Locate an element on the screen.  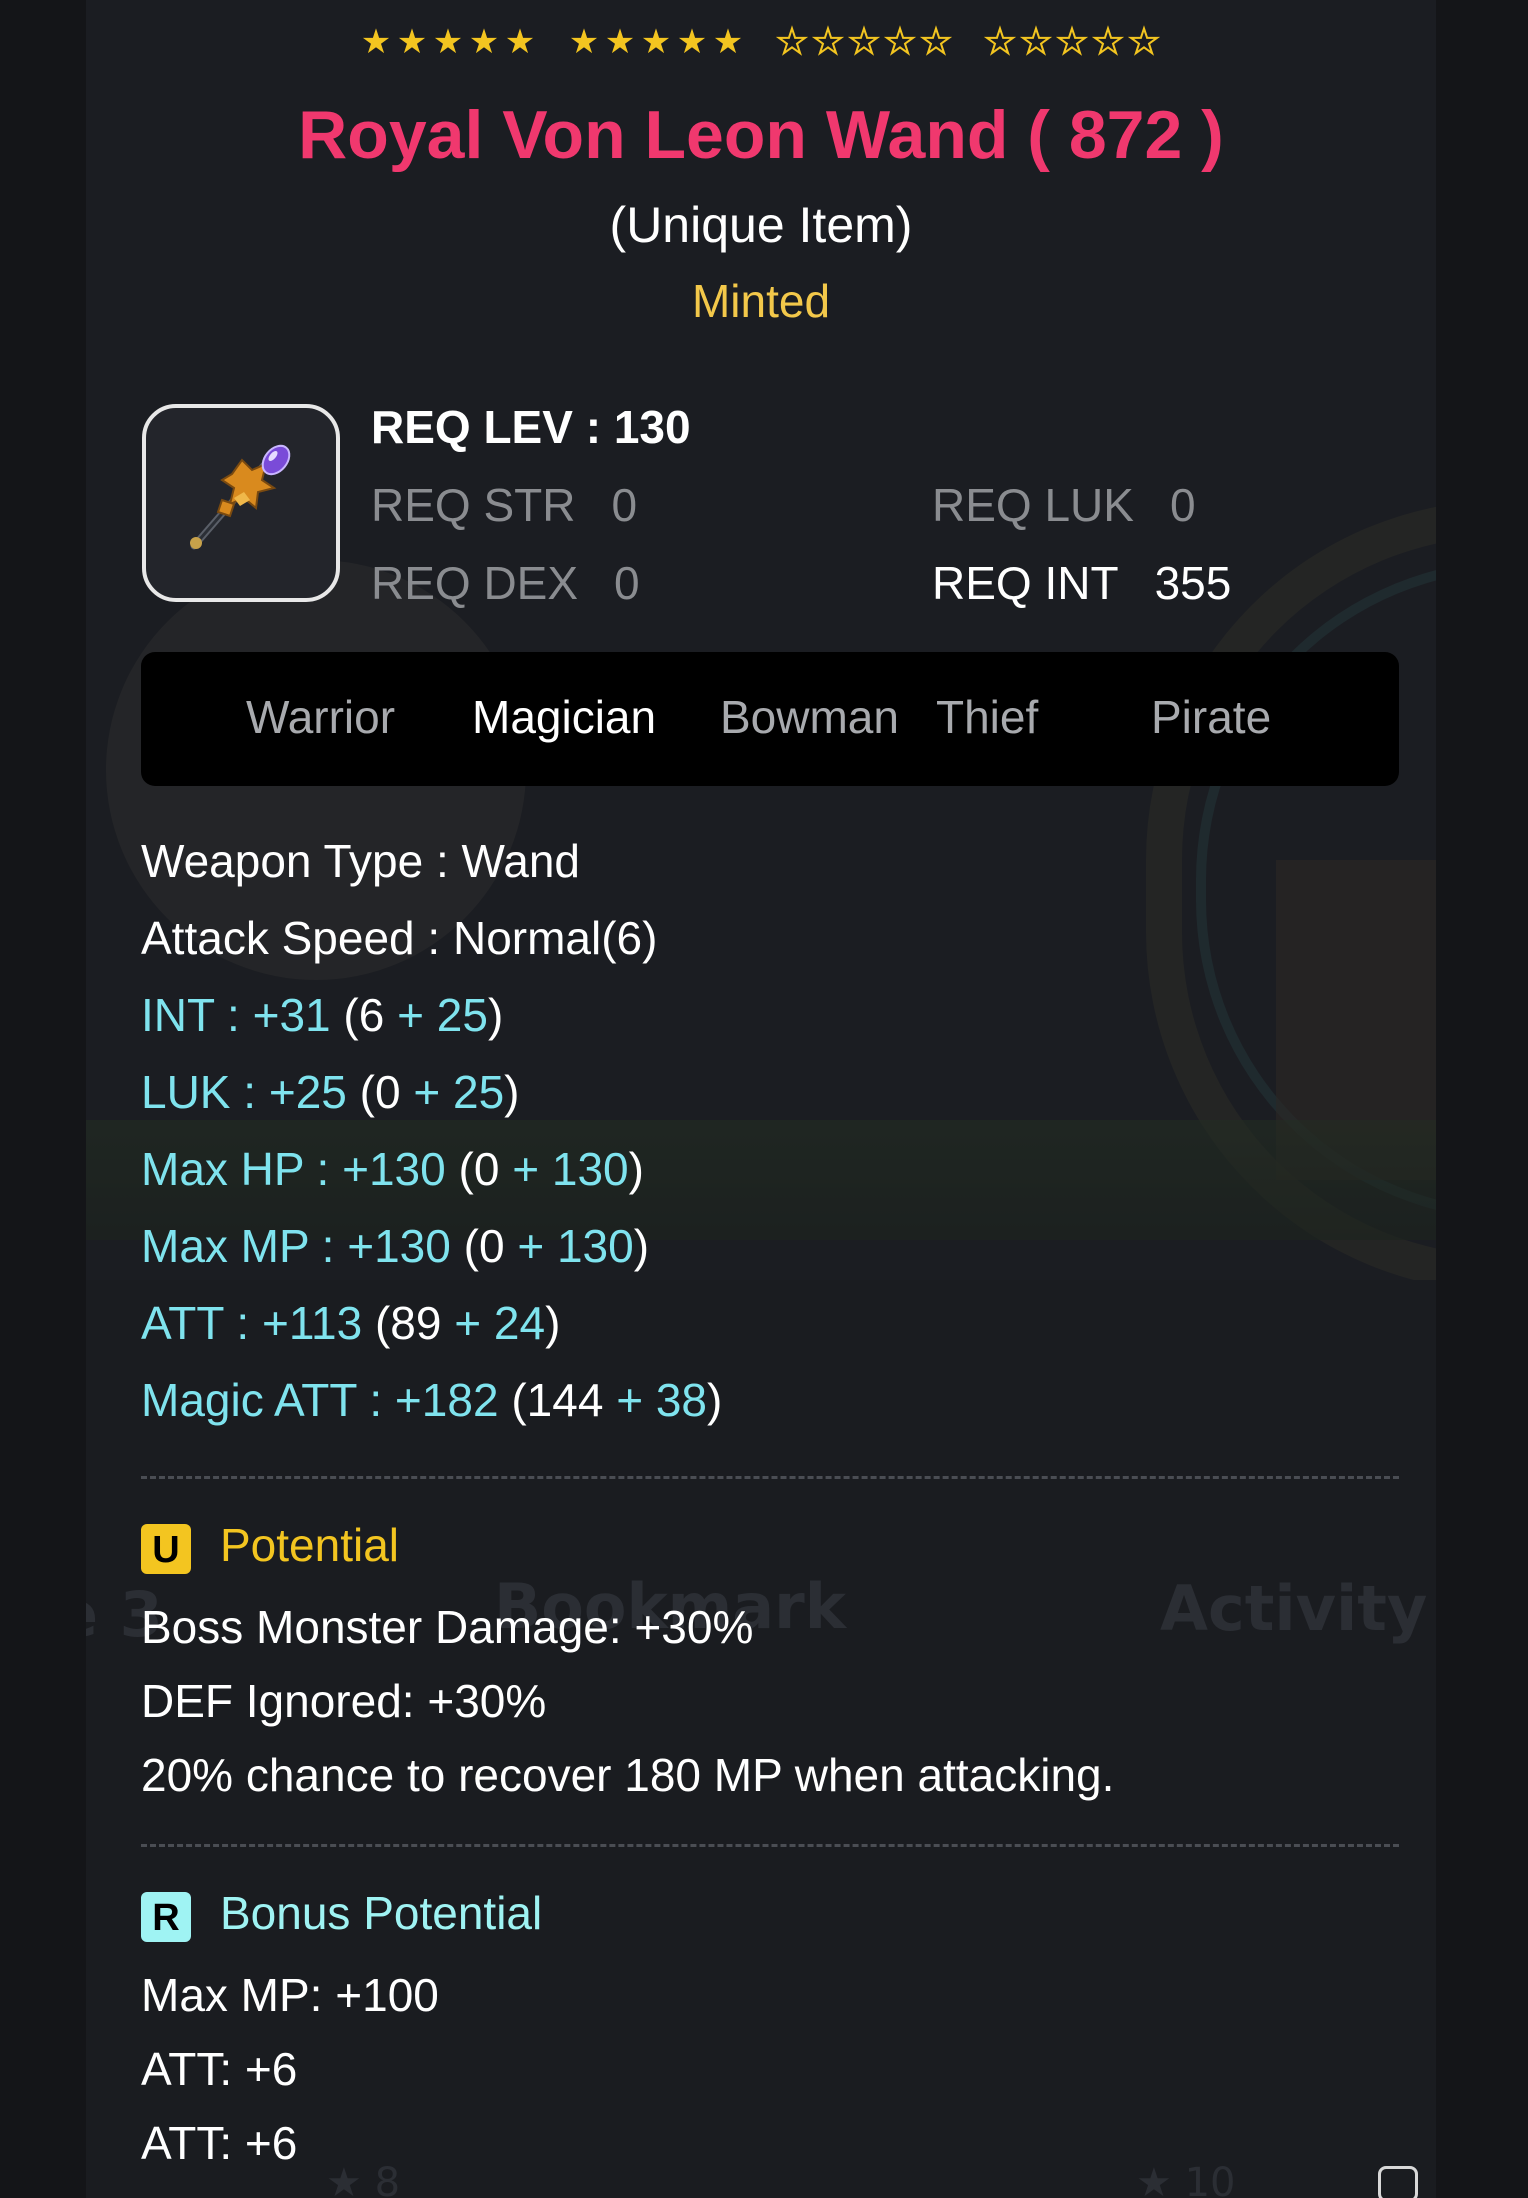
job-magician: Magician is located at coordinates (564, 717).